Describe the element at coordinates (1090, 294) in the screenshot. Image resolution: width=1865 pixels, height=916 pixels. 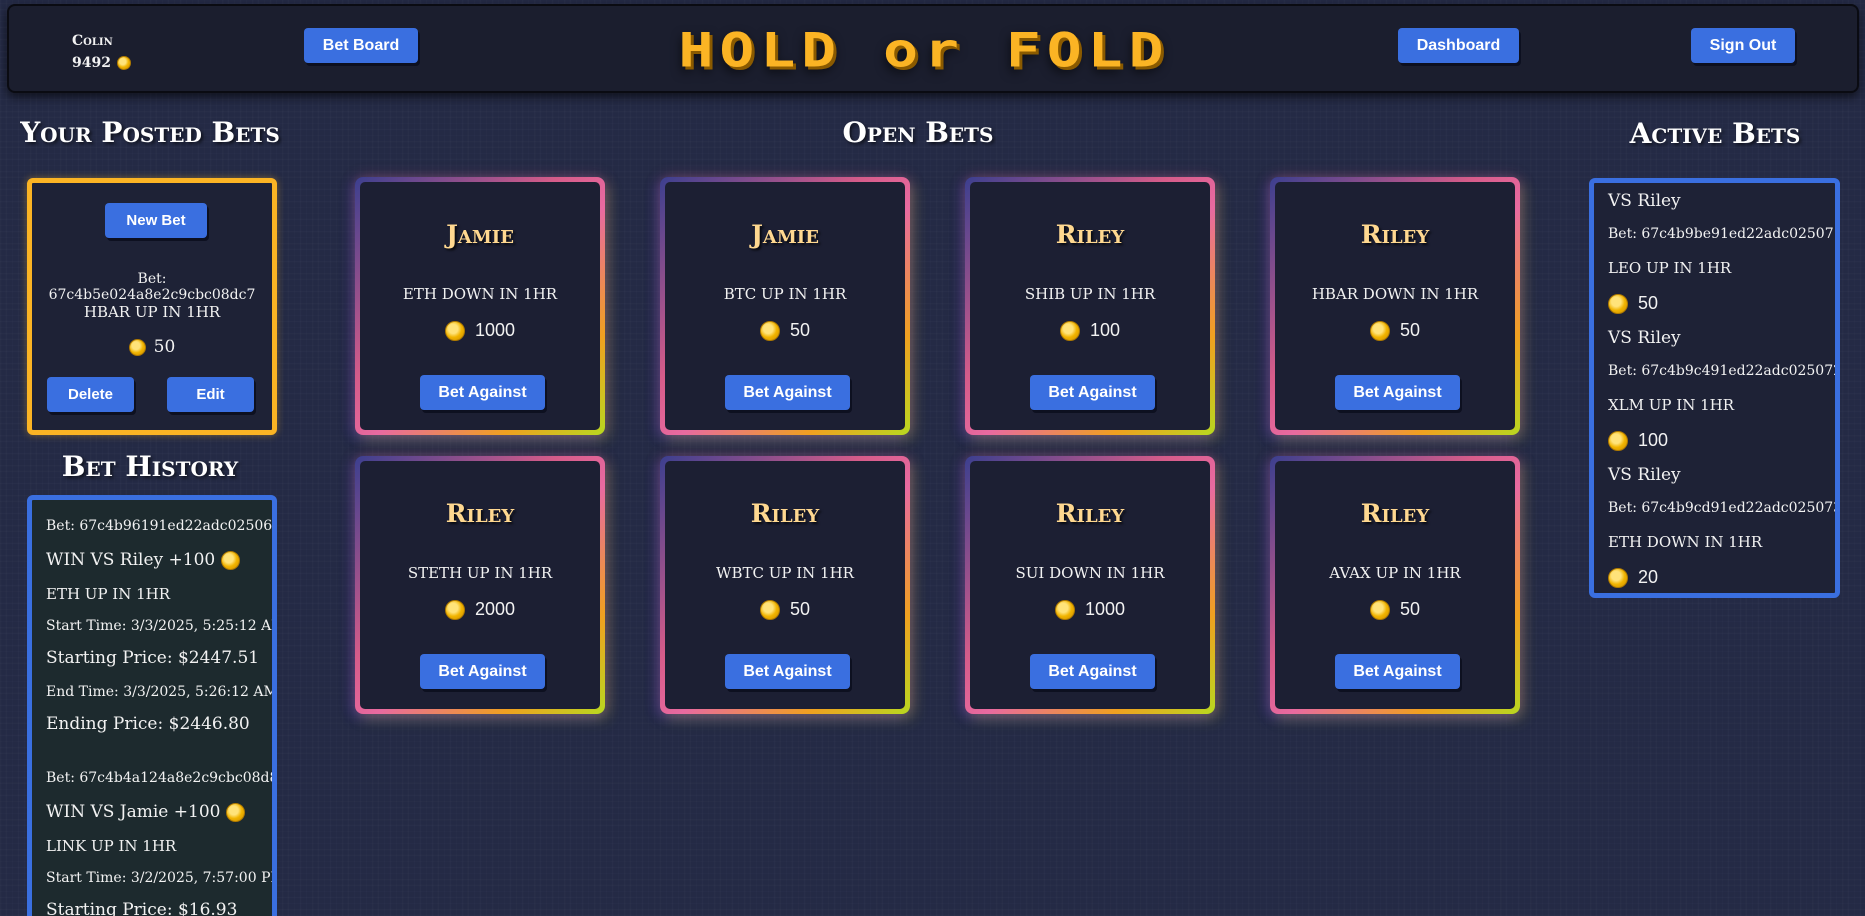
I see `bet-description: SHIB UP IN 1HR` at that location.